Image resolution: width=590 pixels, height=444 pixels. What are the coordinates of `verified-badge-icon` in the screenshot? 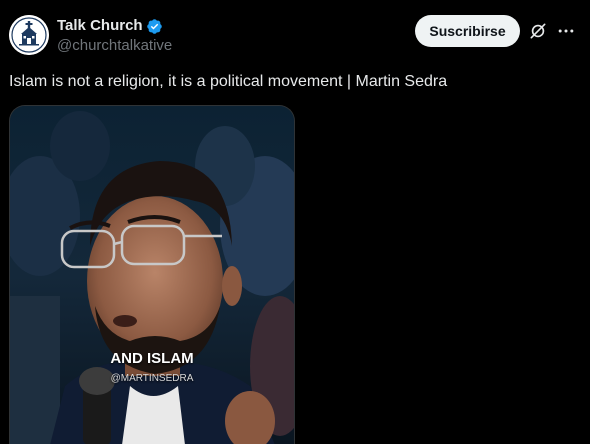 It's located at (154, 26).